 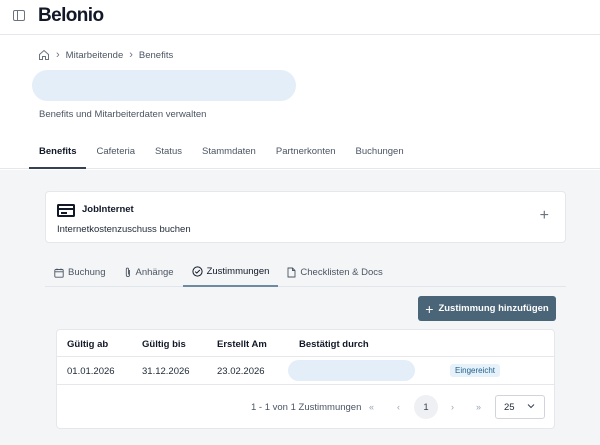 What do you see at coordinates (59, 273) in the screenshot?
I see `calendar-icon` at bounding box center [59, 273].